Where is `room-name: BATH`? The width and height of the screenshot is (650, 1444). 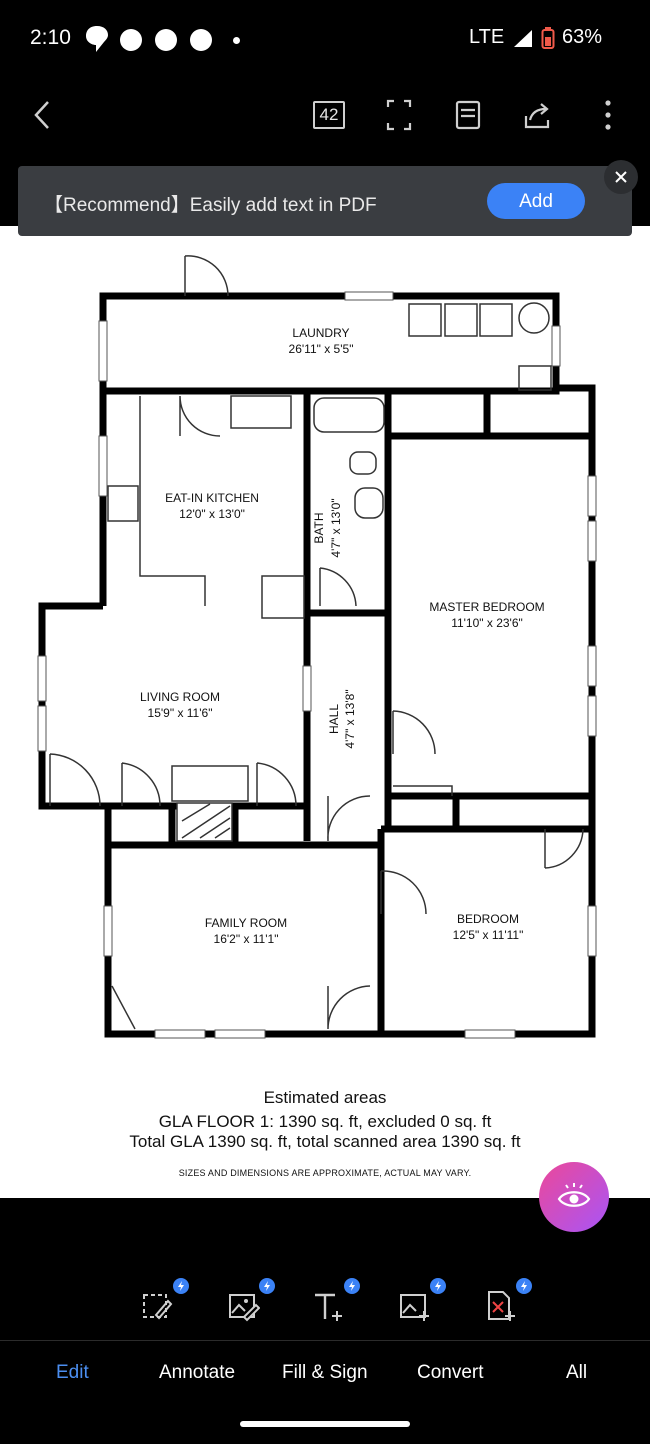
room-name: BATH is located at coordinates (319, 527).